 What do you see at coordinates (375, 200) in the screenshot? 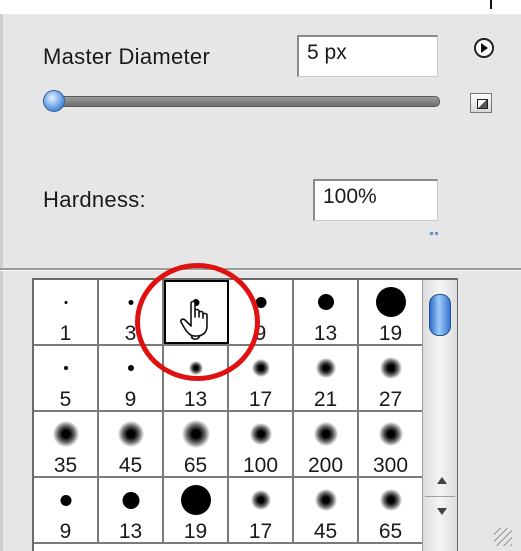
I see `hardness-input: 100%` at bounding box center [375, 200].